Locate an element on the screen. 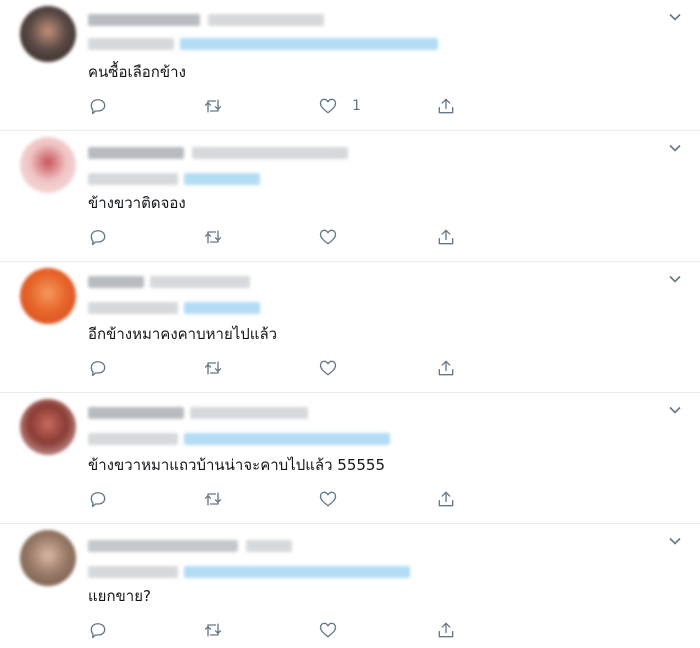 The width and height of the screenshot is (700, 648). tweet-text: ข้างขวาหมาแถวบ้านน่าจะคาบไปแล้ว 55555 is located at coordinates (237, 465).